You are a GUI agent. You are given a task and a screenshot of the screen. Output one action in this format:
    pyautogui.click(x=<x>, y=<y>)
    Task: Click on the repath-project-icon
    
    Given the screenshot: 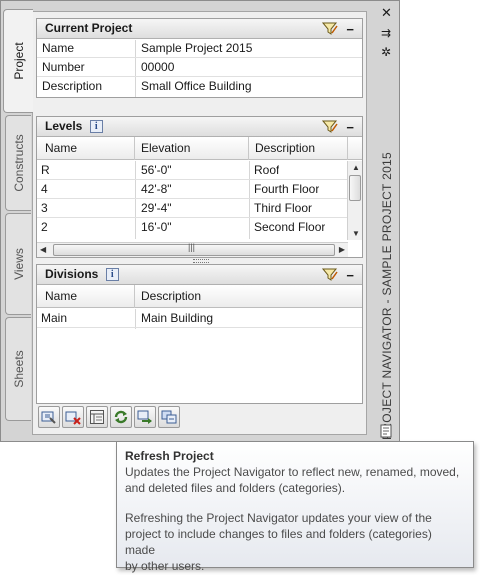 What is the action you would take?
    pyautogui.click(x=144, y=417)
    